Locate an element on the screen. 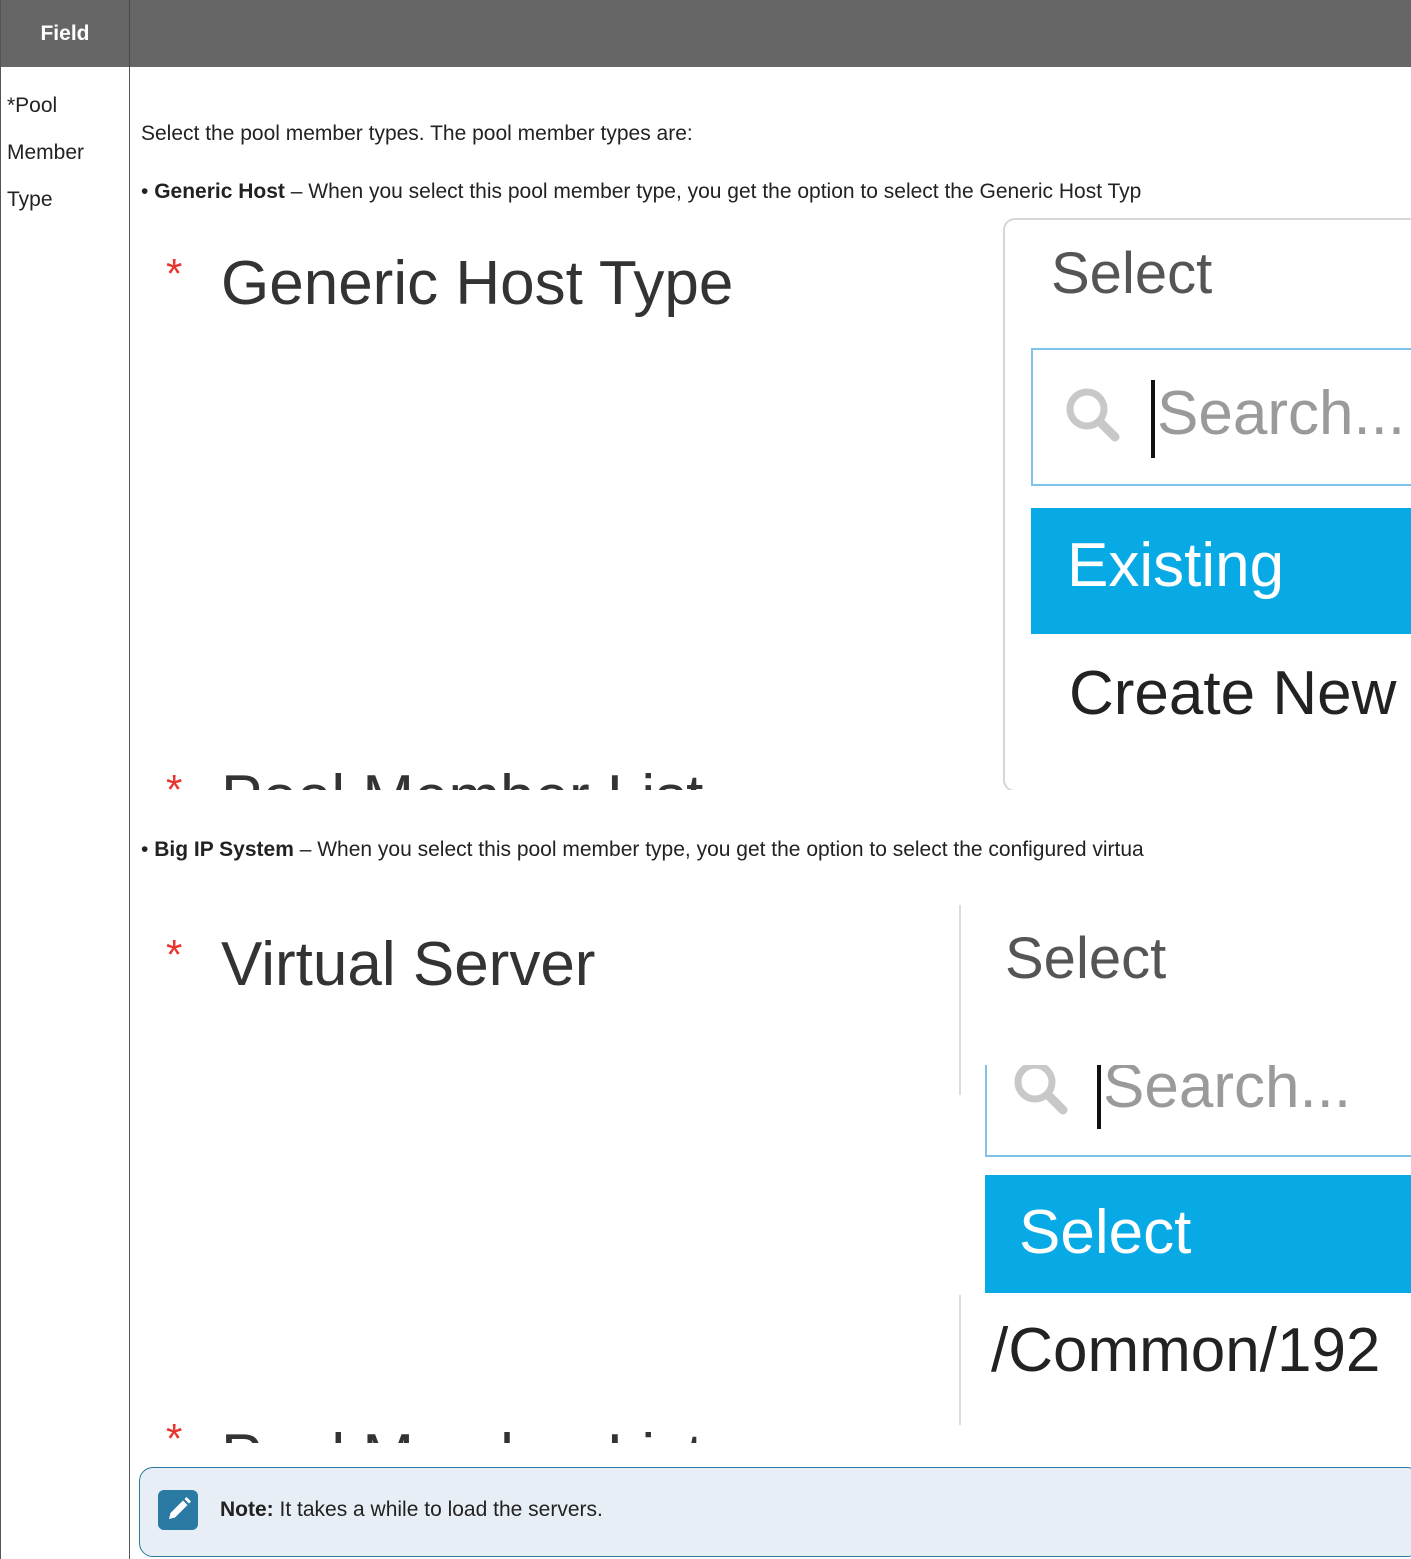  note-body: It takes a while to load the servers. is located at coordinates (438, 1509).